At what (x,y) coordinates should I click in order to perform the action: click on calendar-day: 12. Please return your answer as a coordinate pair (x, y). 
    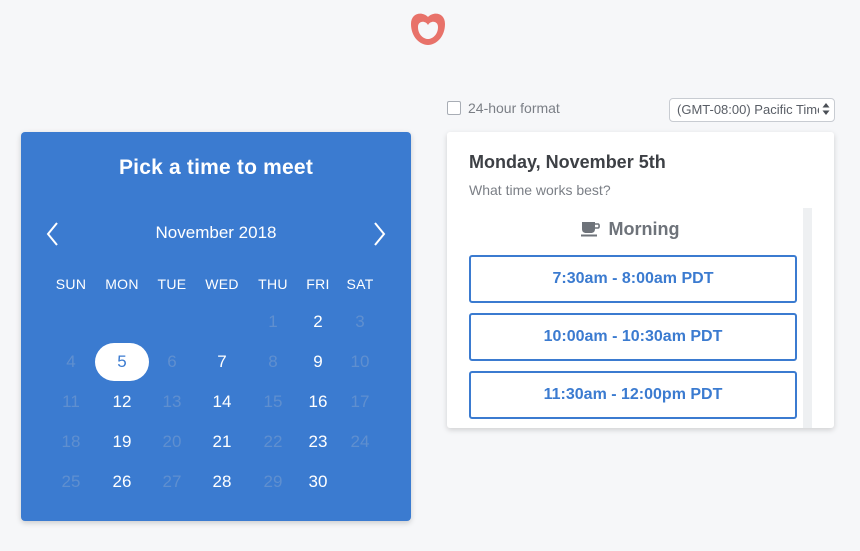
    Looking at the image, I should click on (122, 402).